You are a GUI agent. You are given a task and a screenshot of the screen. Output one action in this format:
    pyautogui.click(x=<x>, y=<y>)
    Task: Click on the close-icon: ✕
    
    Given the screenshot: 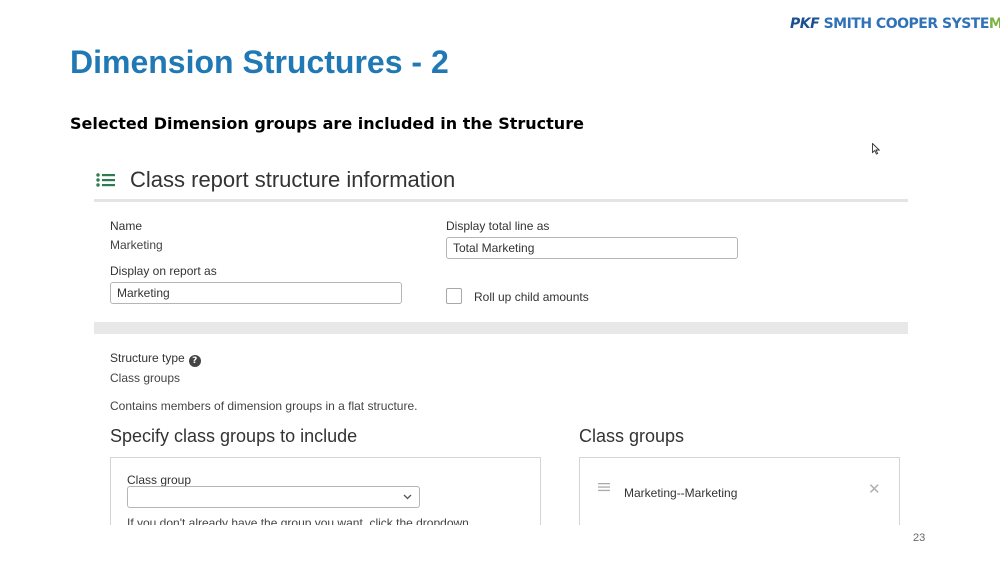 What is the action you would take?
    pyautogui.click(x=874, y=489)
    